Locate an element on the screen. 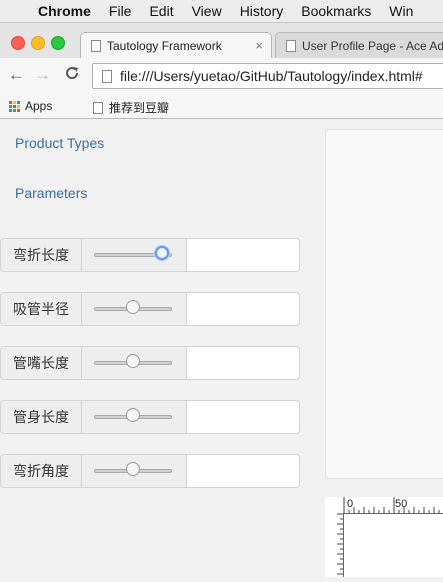  tab-user-profile: User Profile Page - Ace Ad is located at coordinates (359, 45).